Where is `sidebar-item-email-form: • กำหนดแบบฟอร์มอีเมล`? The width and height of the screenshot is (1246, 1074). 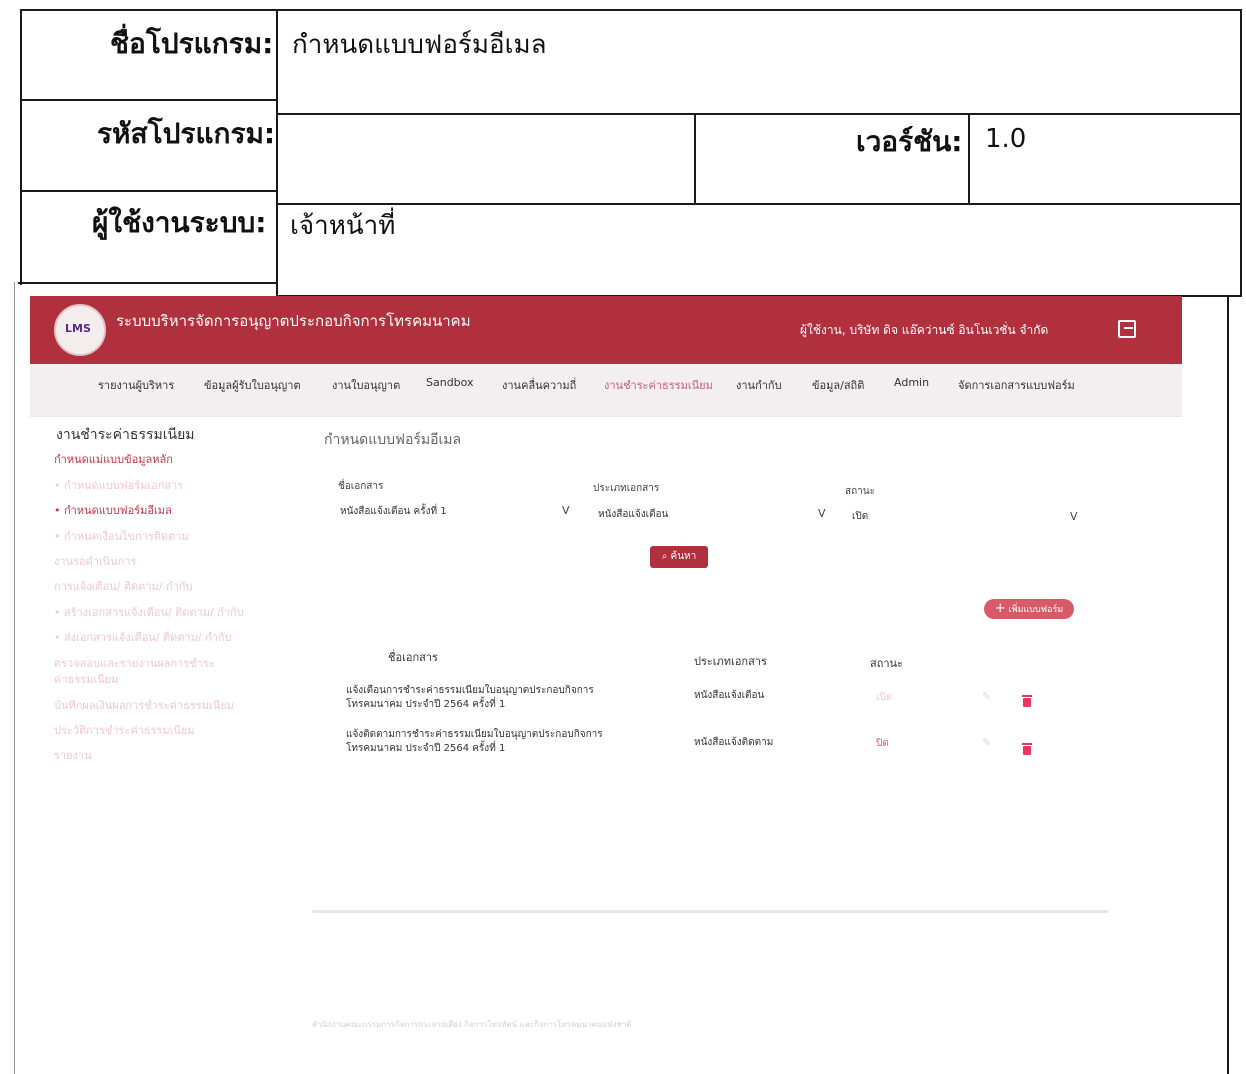 sidebar-item-email-form: • กำหนดแบบฟอร์มอีเมล is located at coordinates (113, 510).